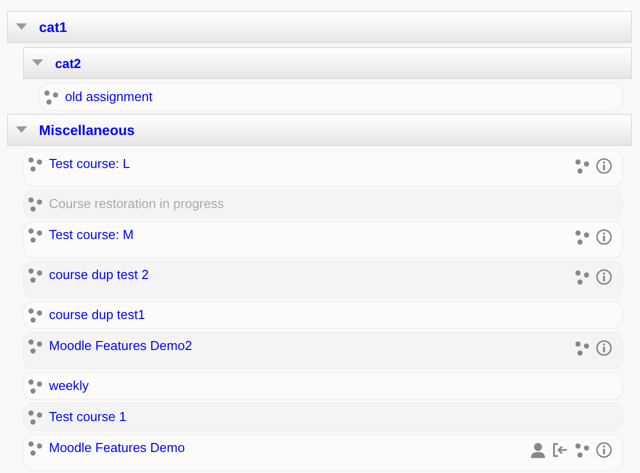 The width and height of the screenshot is (640, 473). I want to click on course-name: Moodle Features Demo, so click(117, 448).